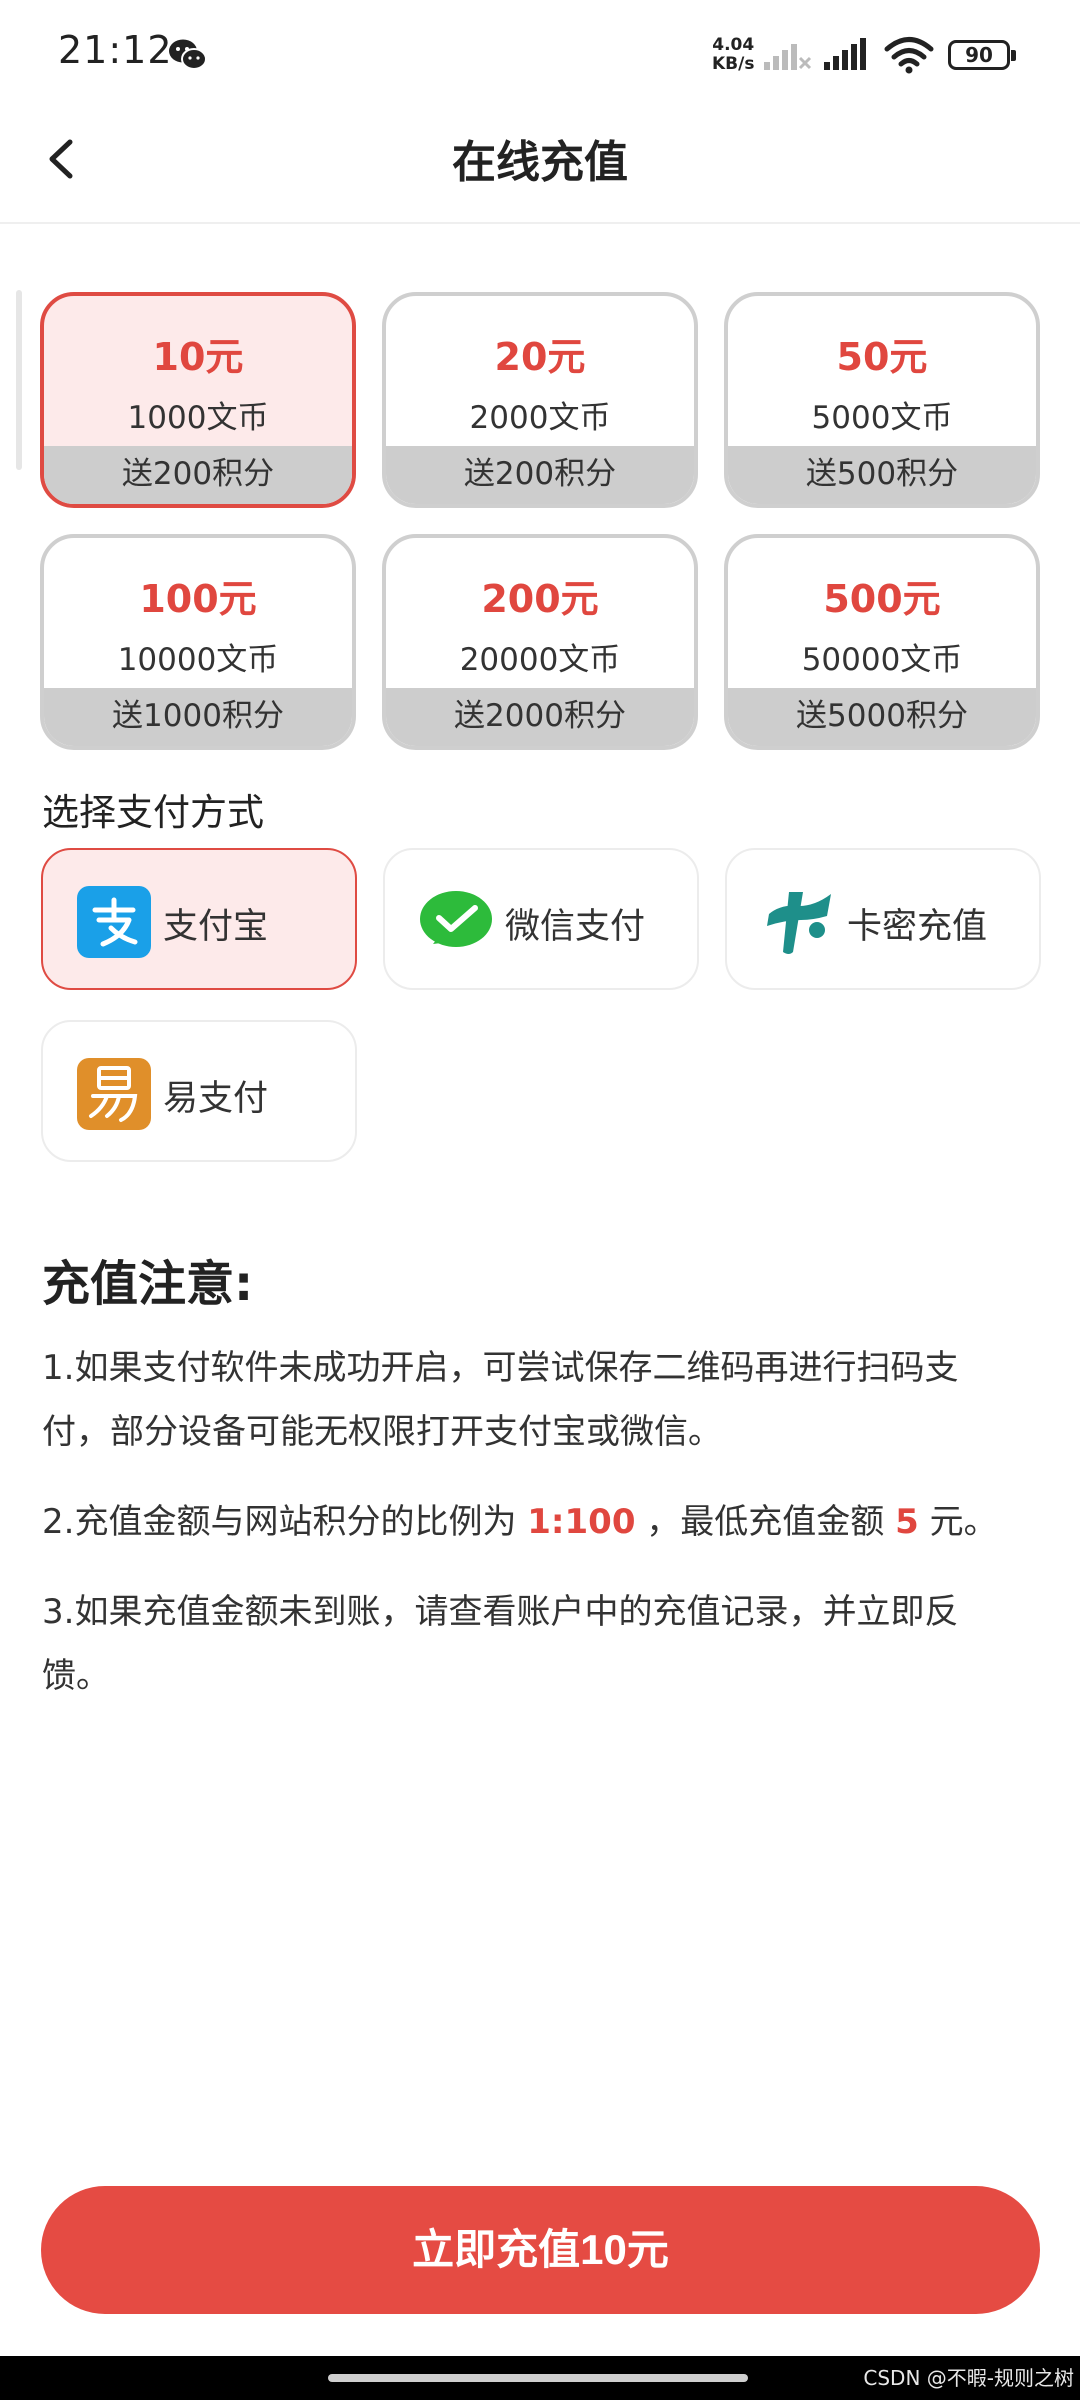 The image size is (1080, 2400). I want to click on payment-option-card-key: 卡密充值, so click(883, 919).